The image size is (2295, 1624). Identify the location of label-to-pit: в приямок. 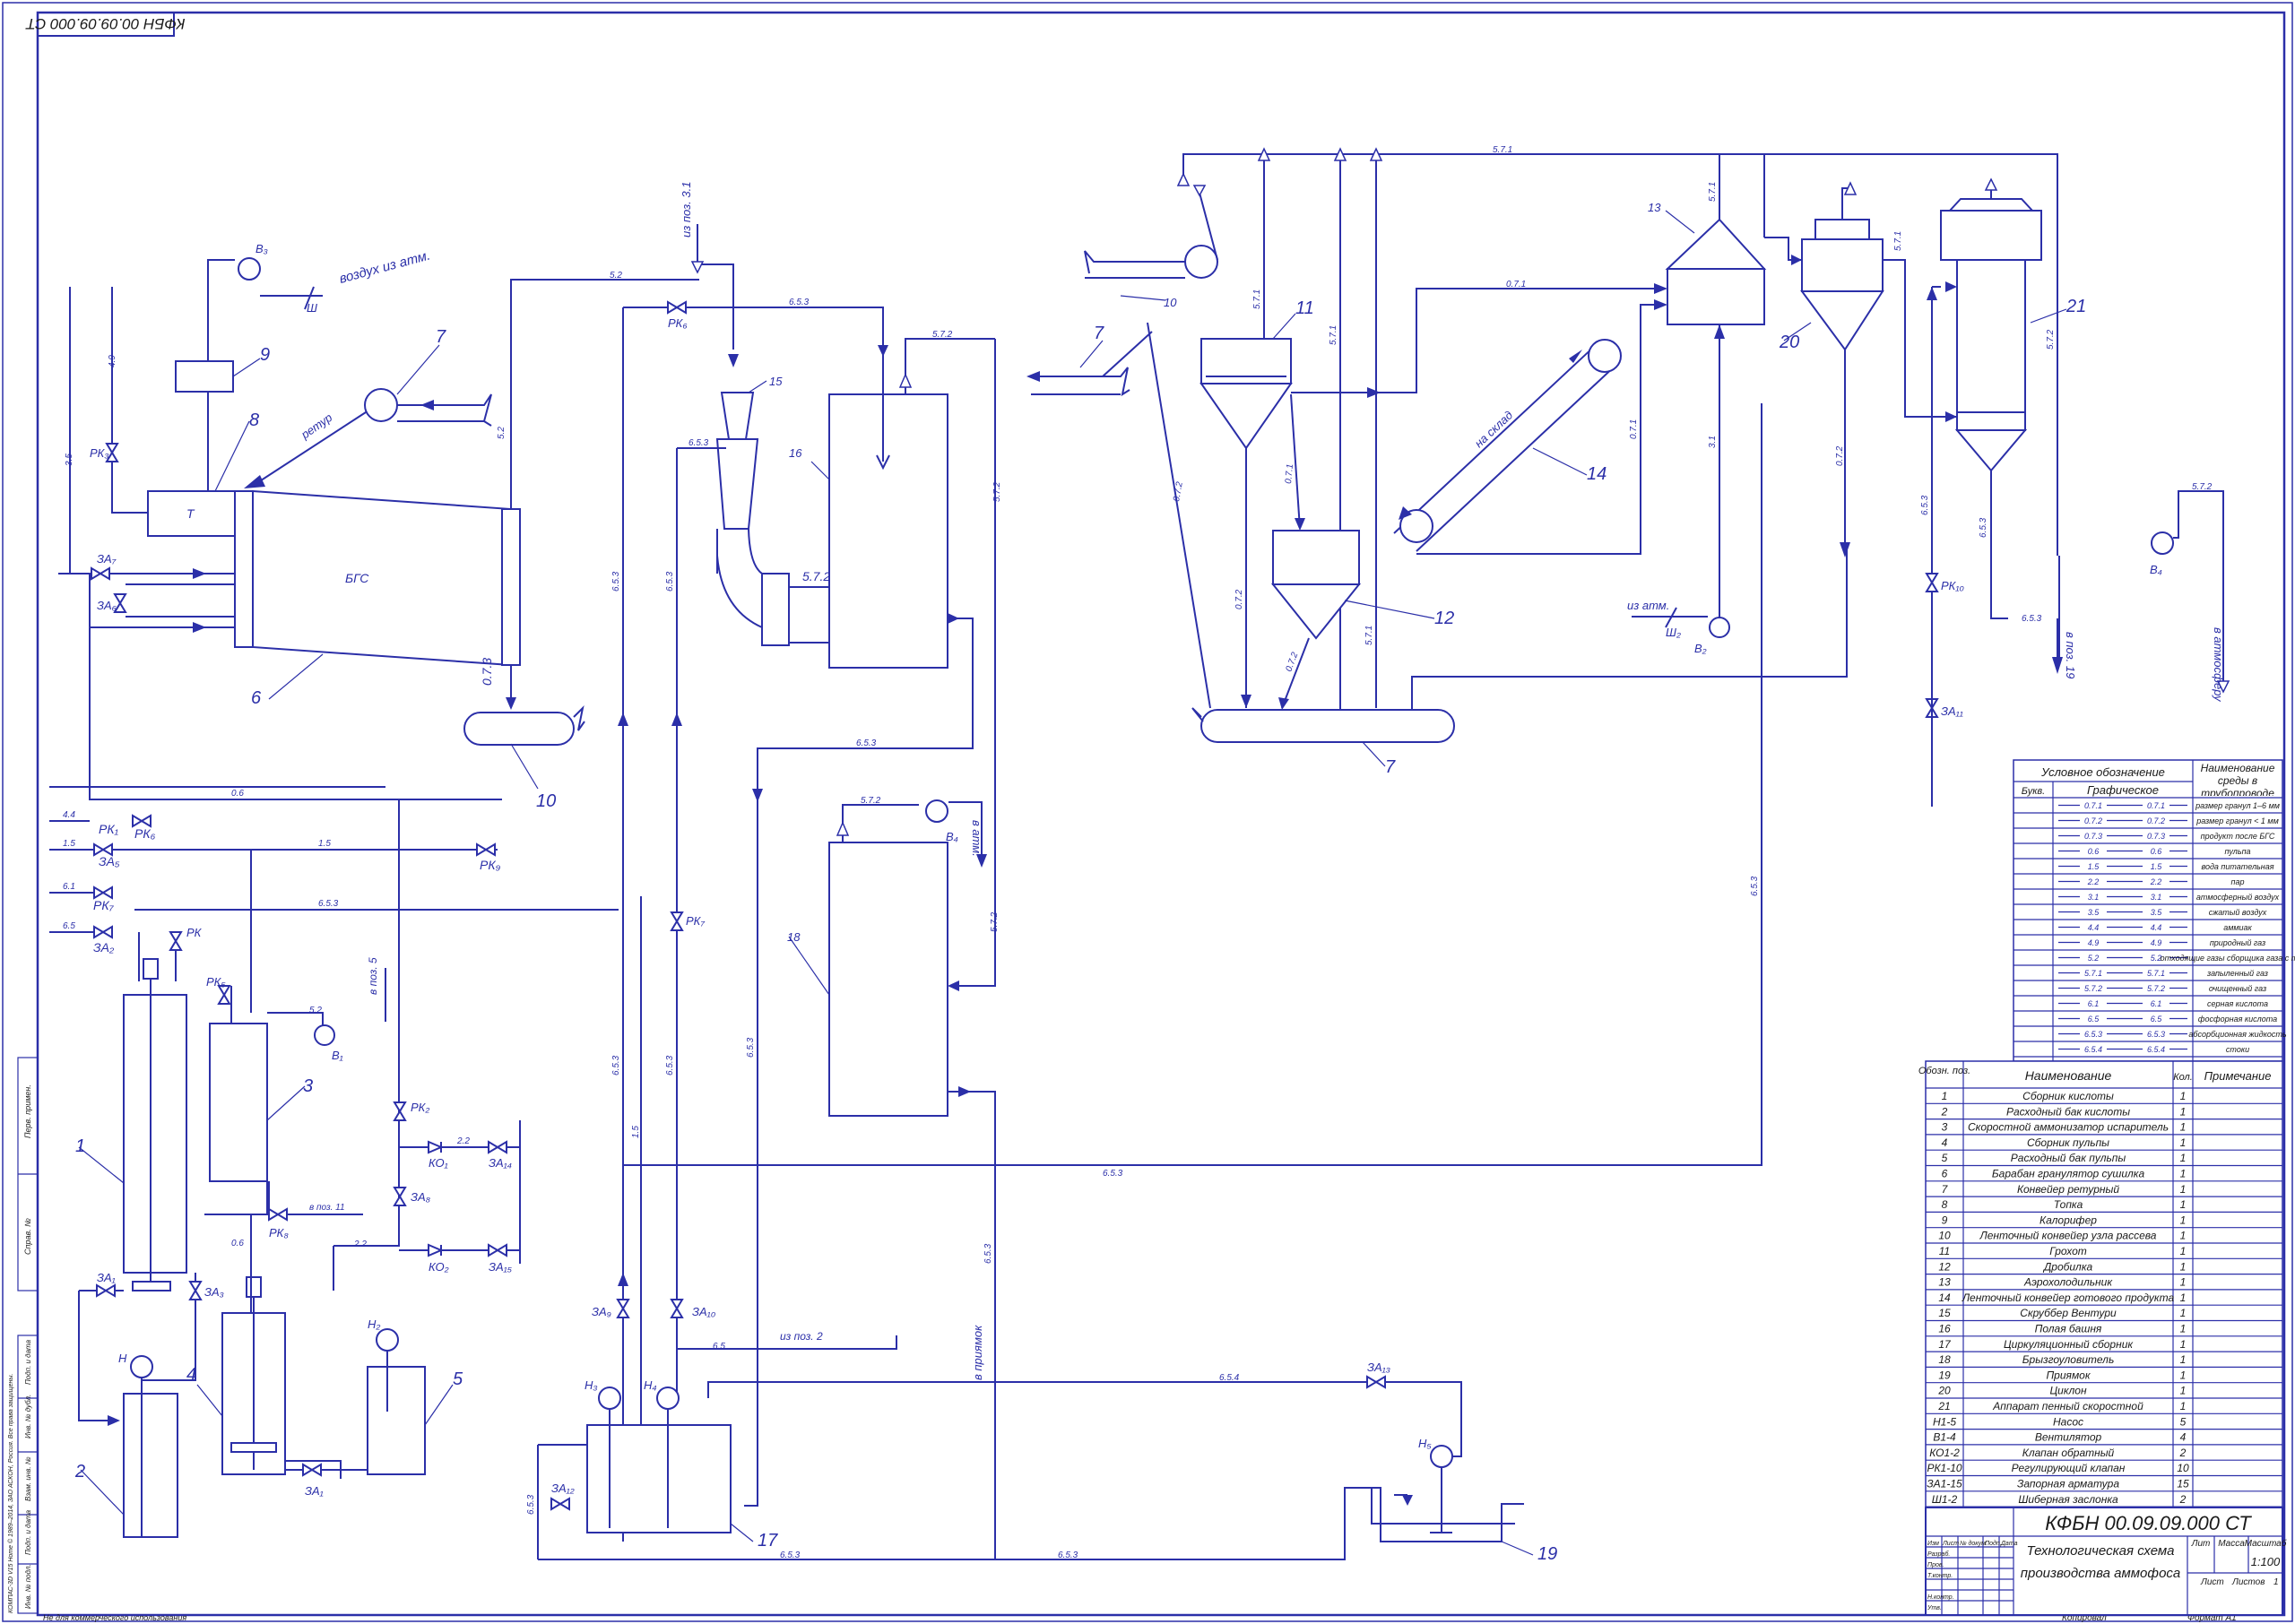
(978, 1352).